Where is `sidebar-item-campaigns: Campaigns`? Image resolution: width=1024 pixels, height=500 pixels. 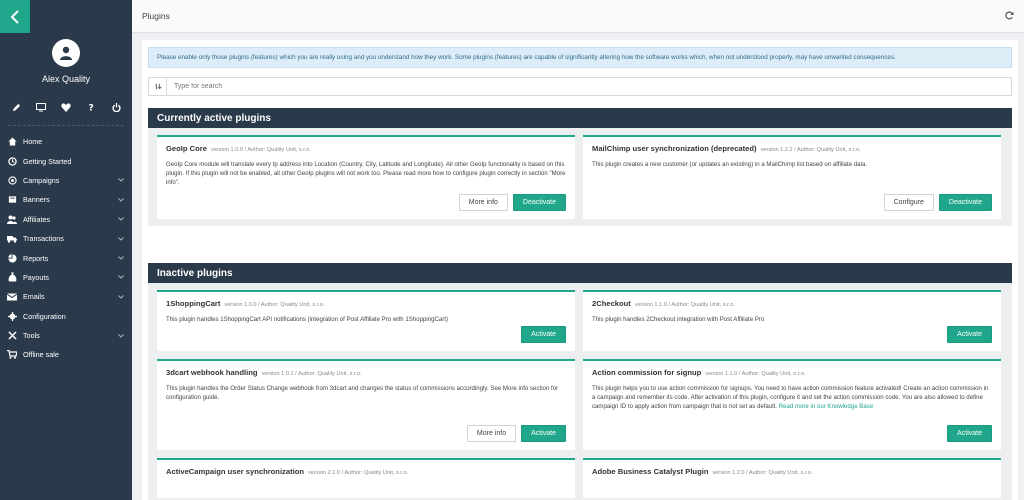
sidebar-item-campaigns: Campaigns is located at coordinates (66, 180).